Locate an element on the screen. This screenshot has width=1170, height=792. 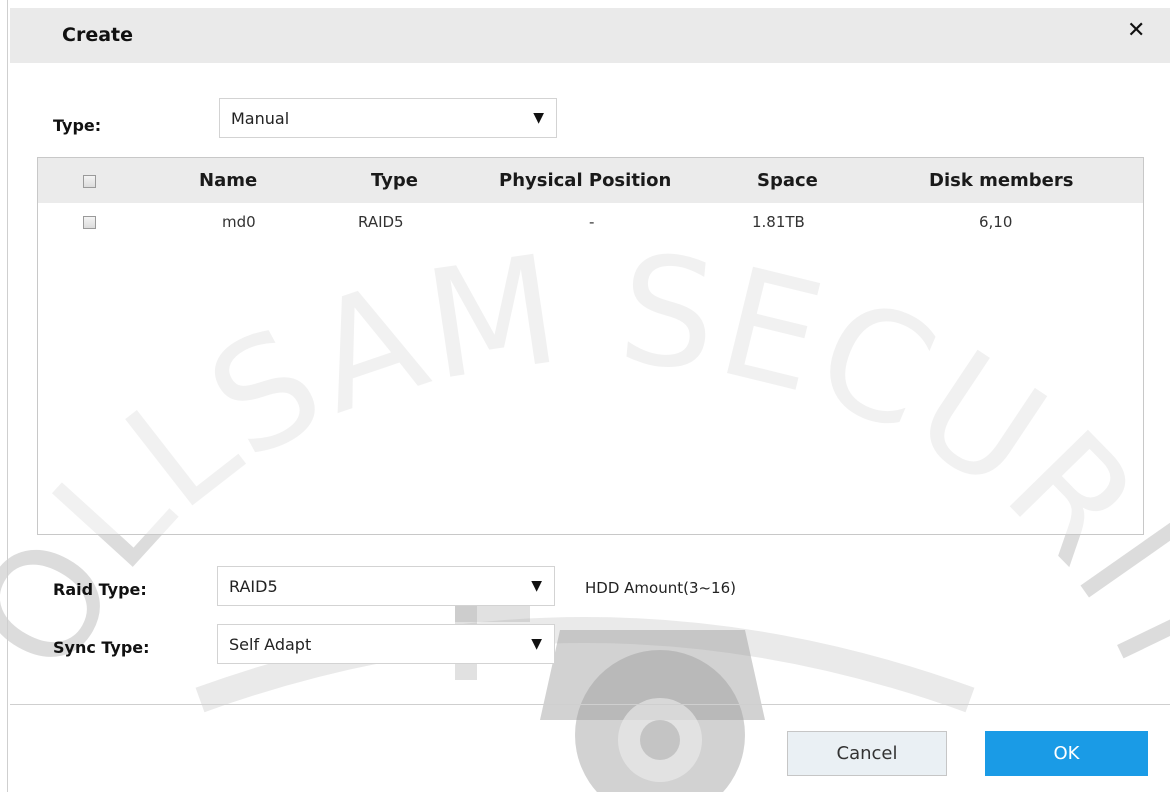
raid-type-select-value: RAID5 is located at coordinates (253, 586).